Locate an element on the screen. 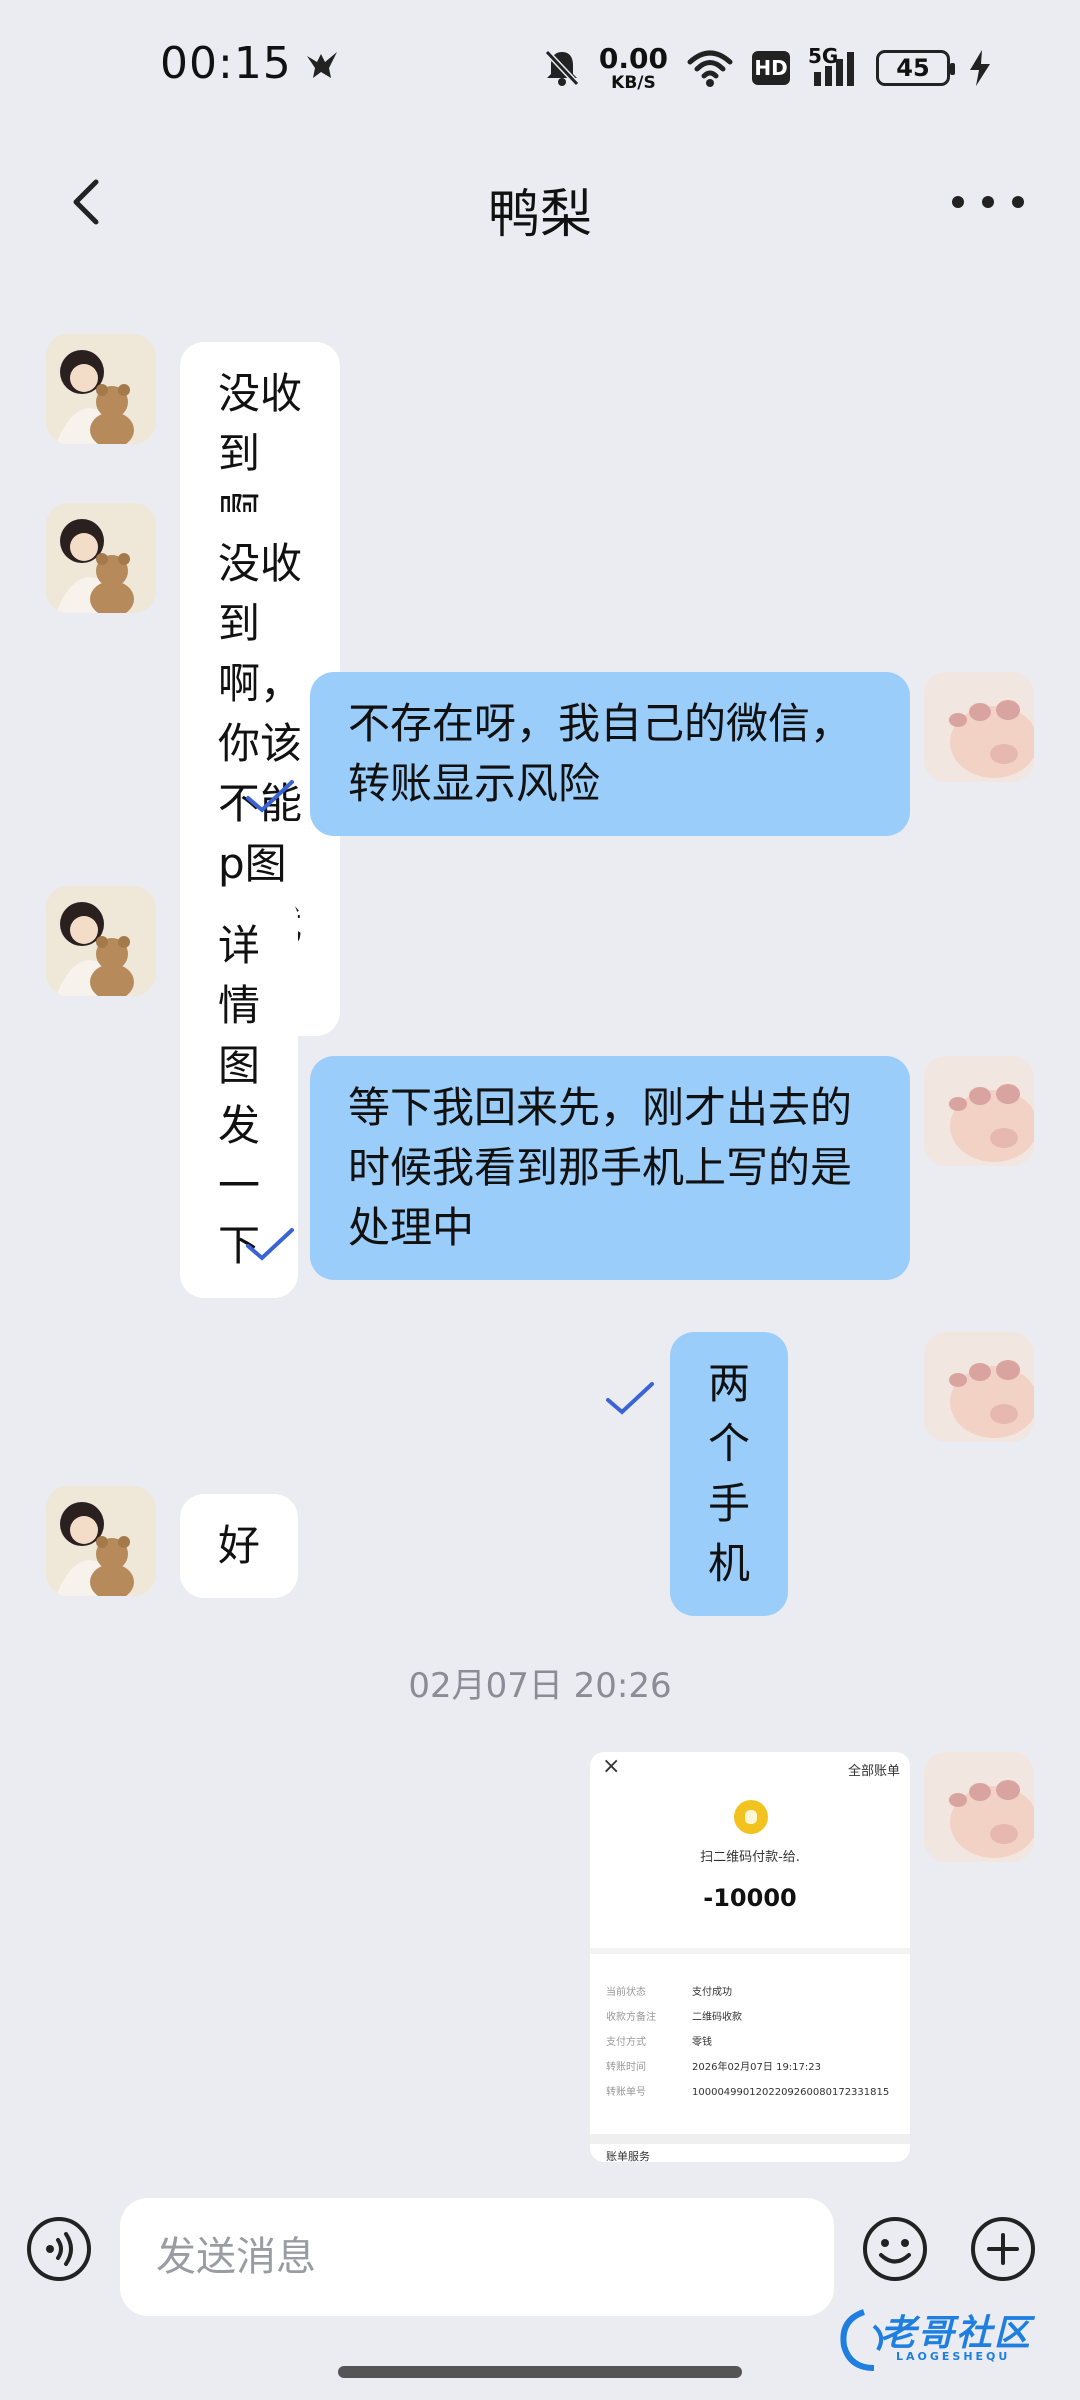 This screenshot has height=2400, width=1080. status-bar: 00:15 0.00 KB/S HD 5G 45 is located at coordinates (540, 65).